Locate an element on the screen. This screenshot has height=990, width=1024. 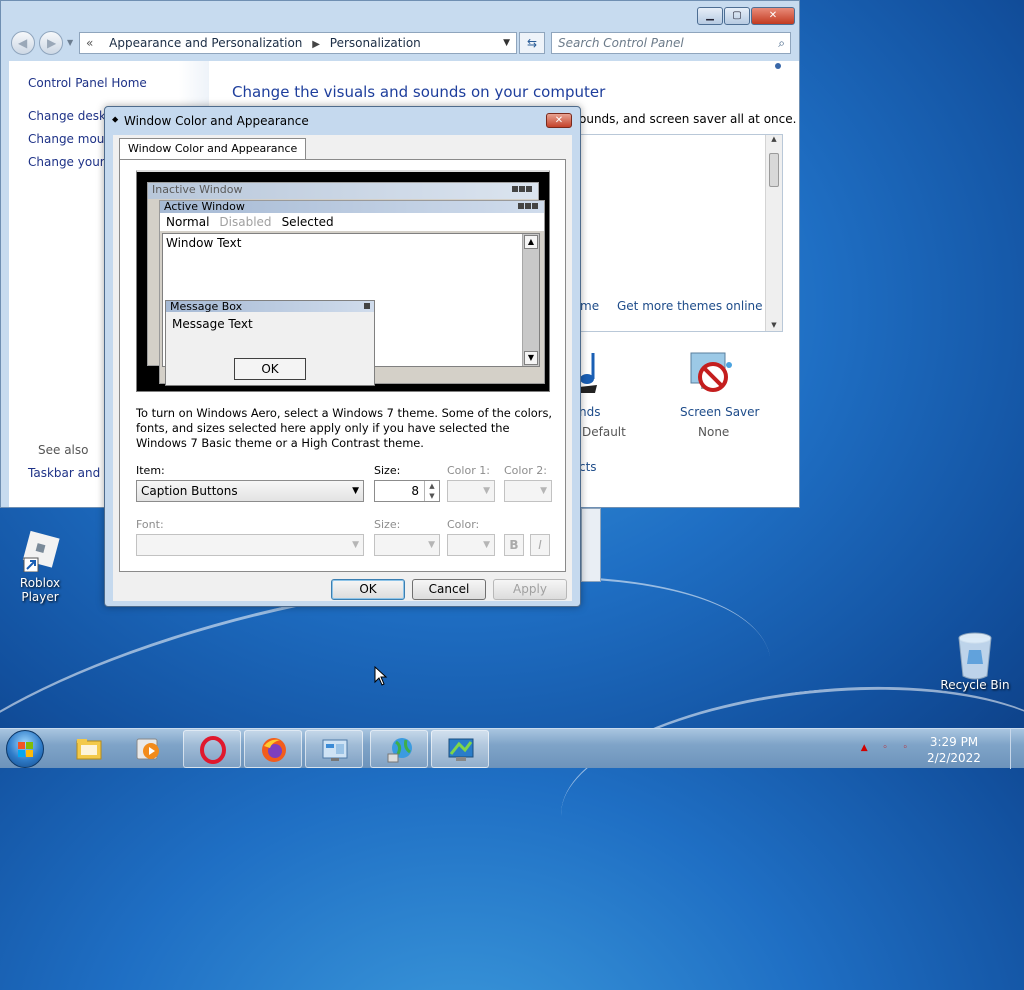
change-account-picture-link: Change your a is located at coordinates (72, 162).